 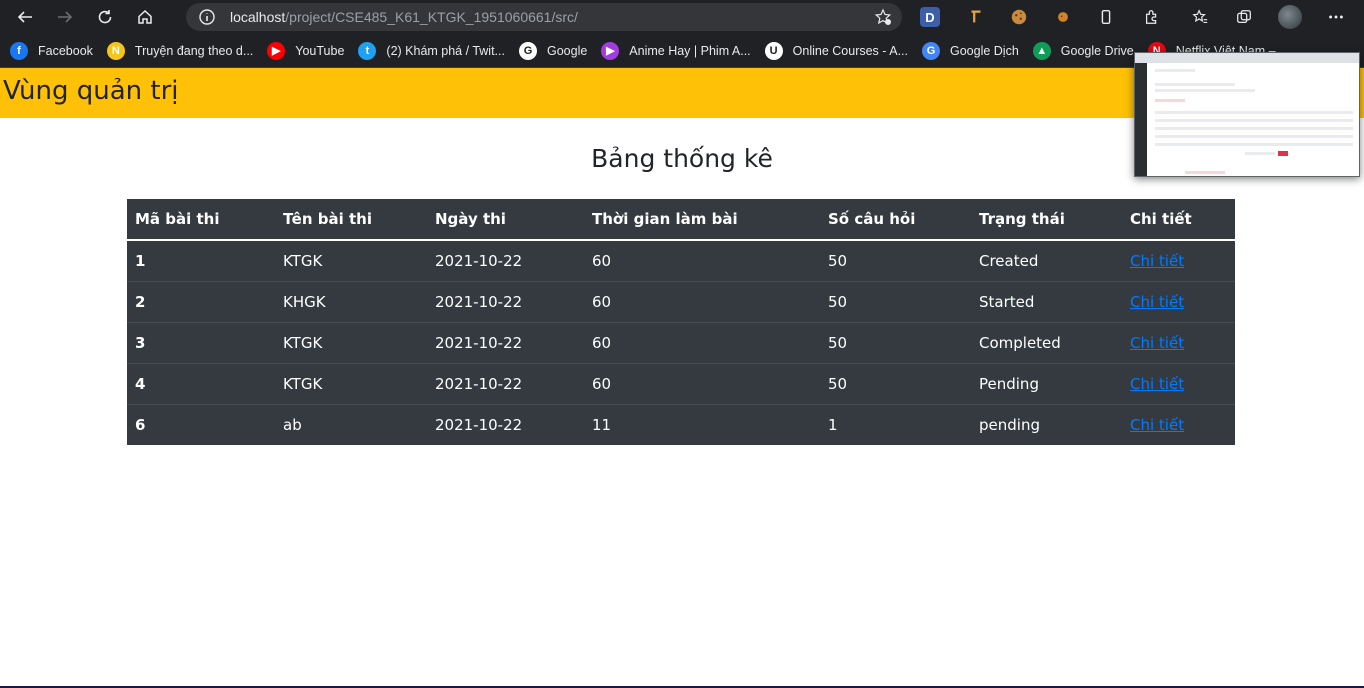 I want to click on bookmark-label: Google, so click(x=567, y=50).